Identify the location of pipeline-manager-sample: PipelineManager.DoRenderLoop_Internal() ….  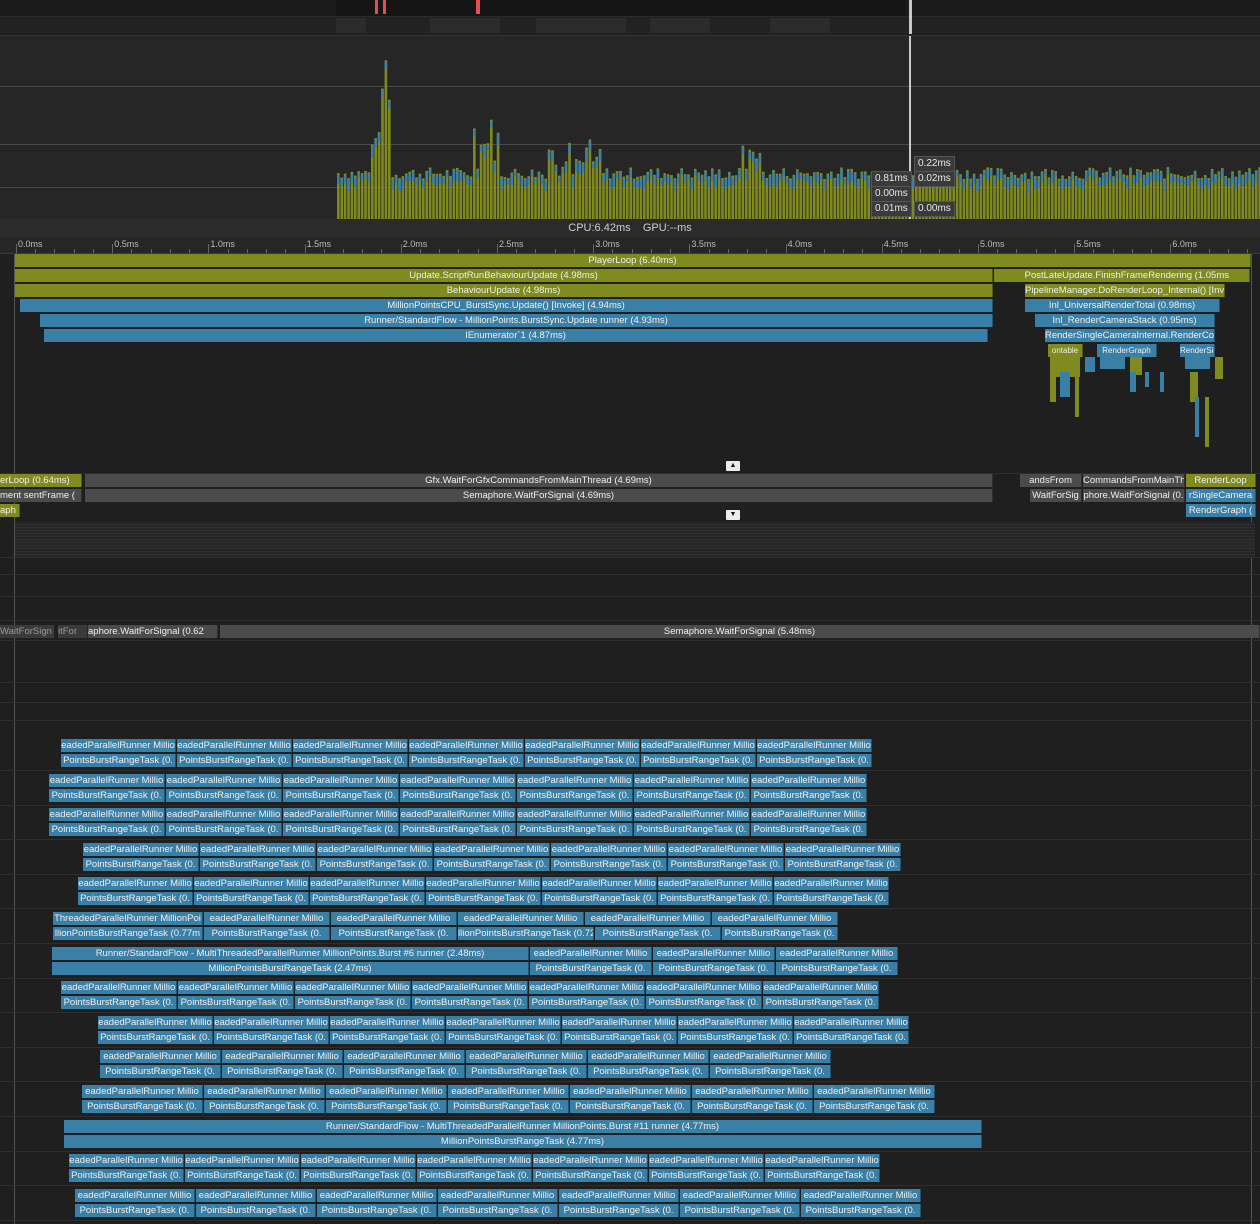
(1125, 290).